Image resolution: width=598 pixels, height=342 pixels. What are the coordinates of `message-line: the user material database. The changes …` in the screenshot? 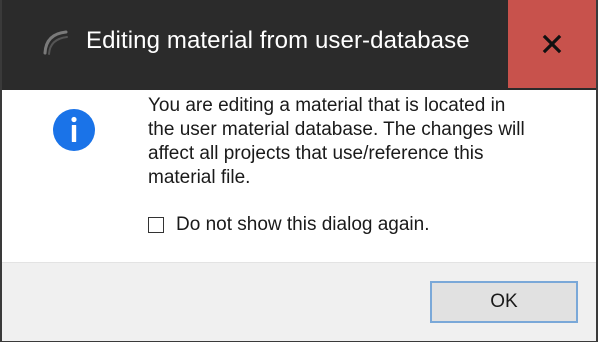 It's located at (336, 129).